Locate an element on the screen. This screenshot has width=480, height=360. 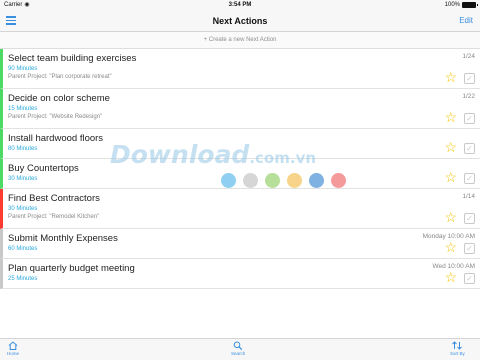
task-name: Submit Monthly Expenses is located at coordinates (63, 238).